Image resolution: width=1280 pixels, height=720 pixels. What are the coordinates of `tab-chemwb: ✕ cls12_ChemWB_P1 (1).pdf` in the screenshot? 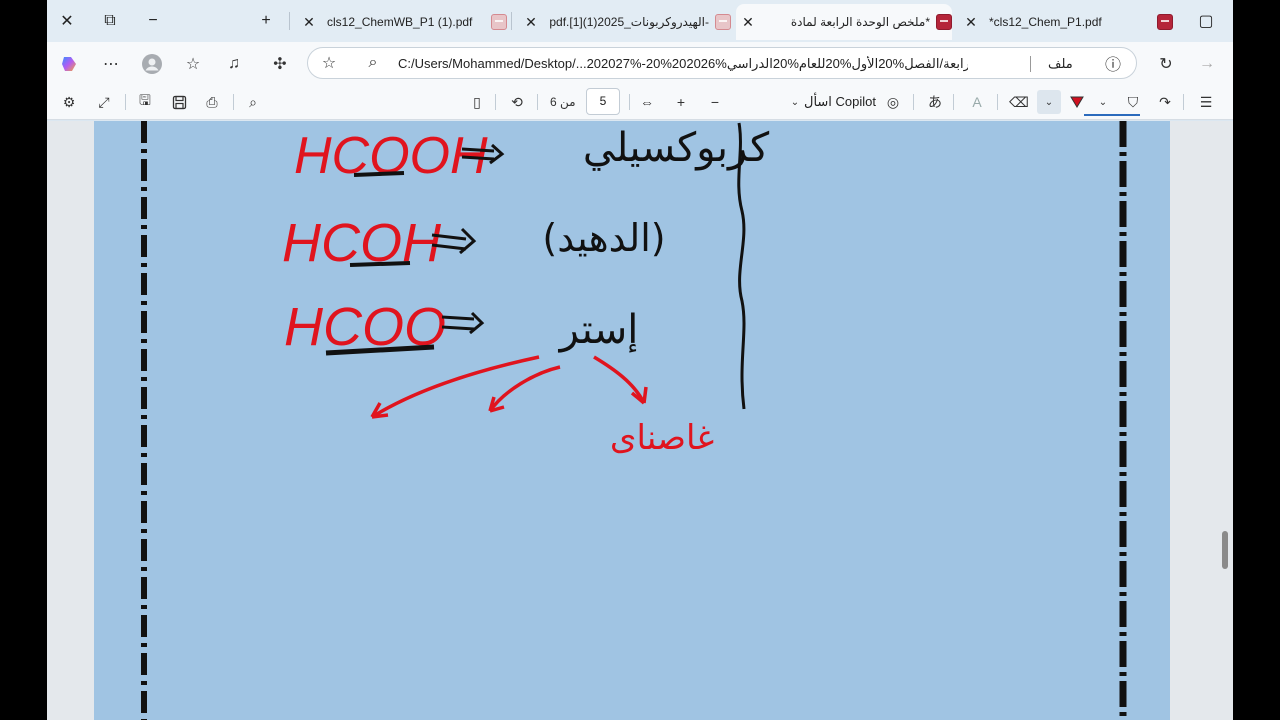 It's located at (402, 22).